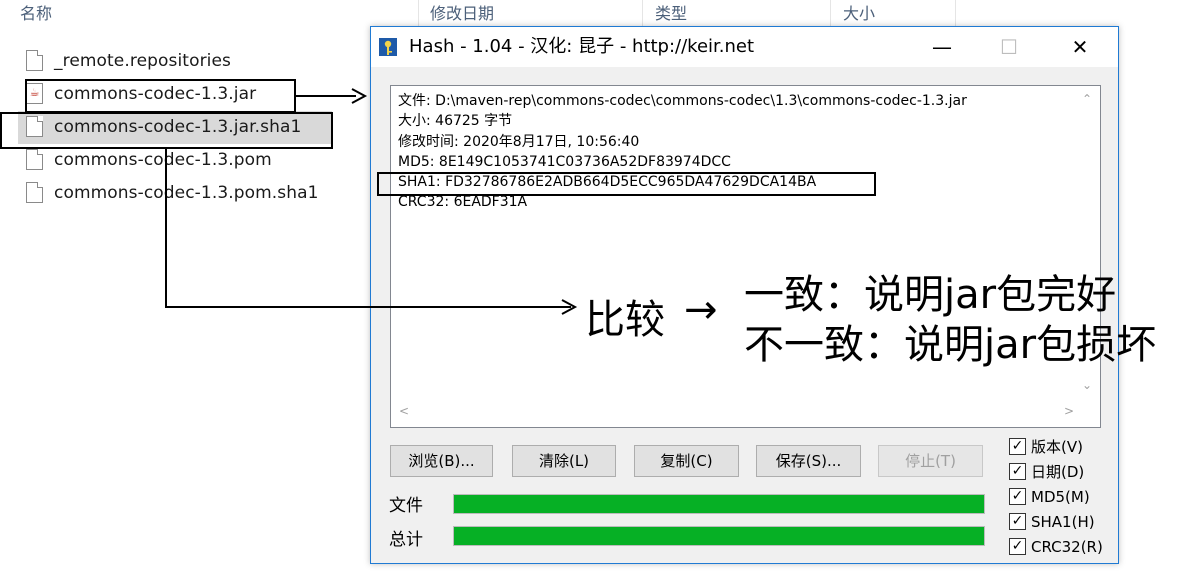 The height and width of the screenshot is (582, 1192). Describe the element at coordinates (368, 307) in the screenshot. I see `connector-horizontal` at that location.